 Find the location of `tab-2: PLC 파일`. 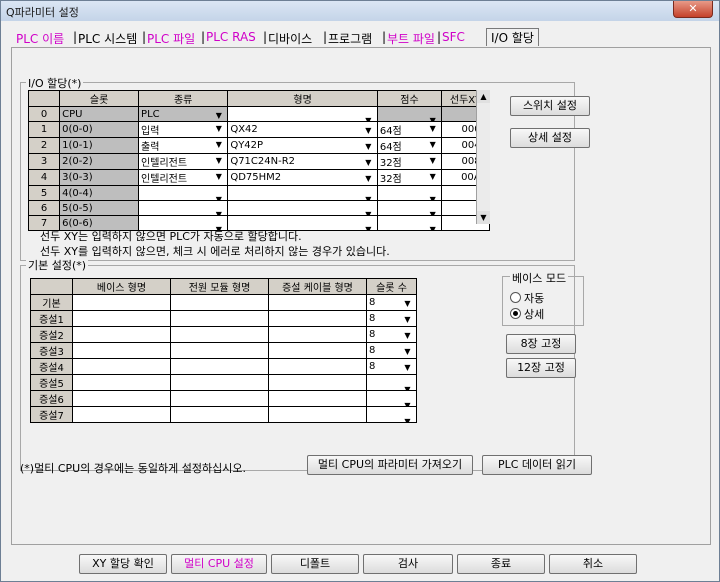

tab-2: PLC 파일 is located at coordinates (171, 38).